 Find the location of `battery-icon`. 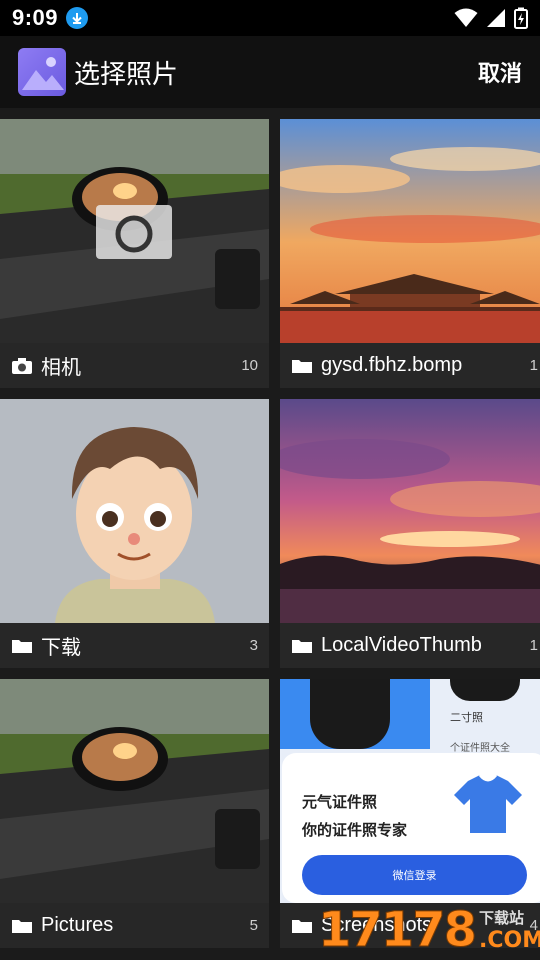

battery-icon is located at coordinates (521, 18).